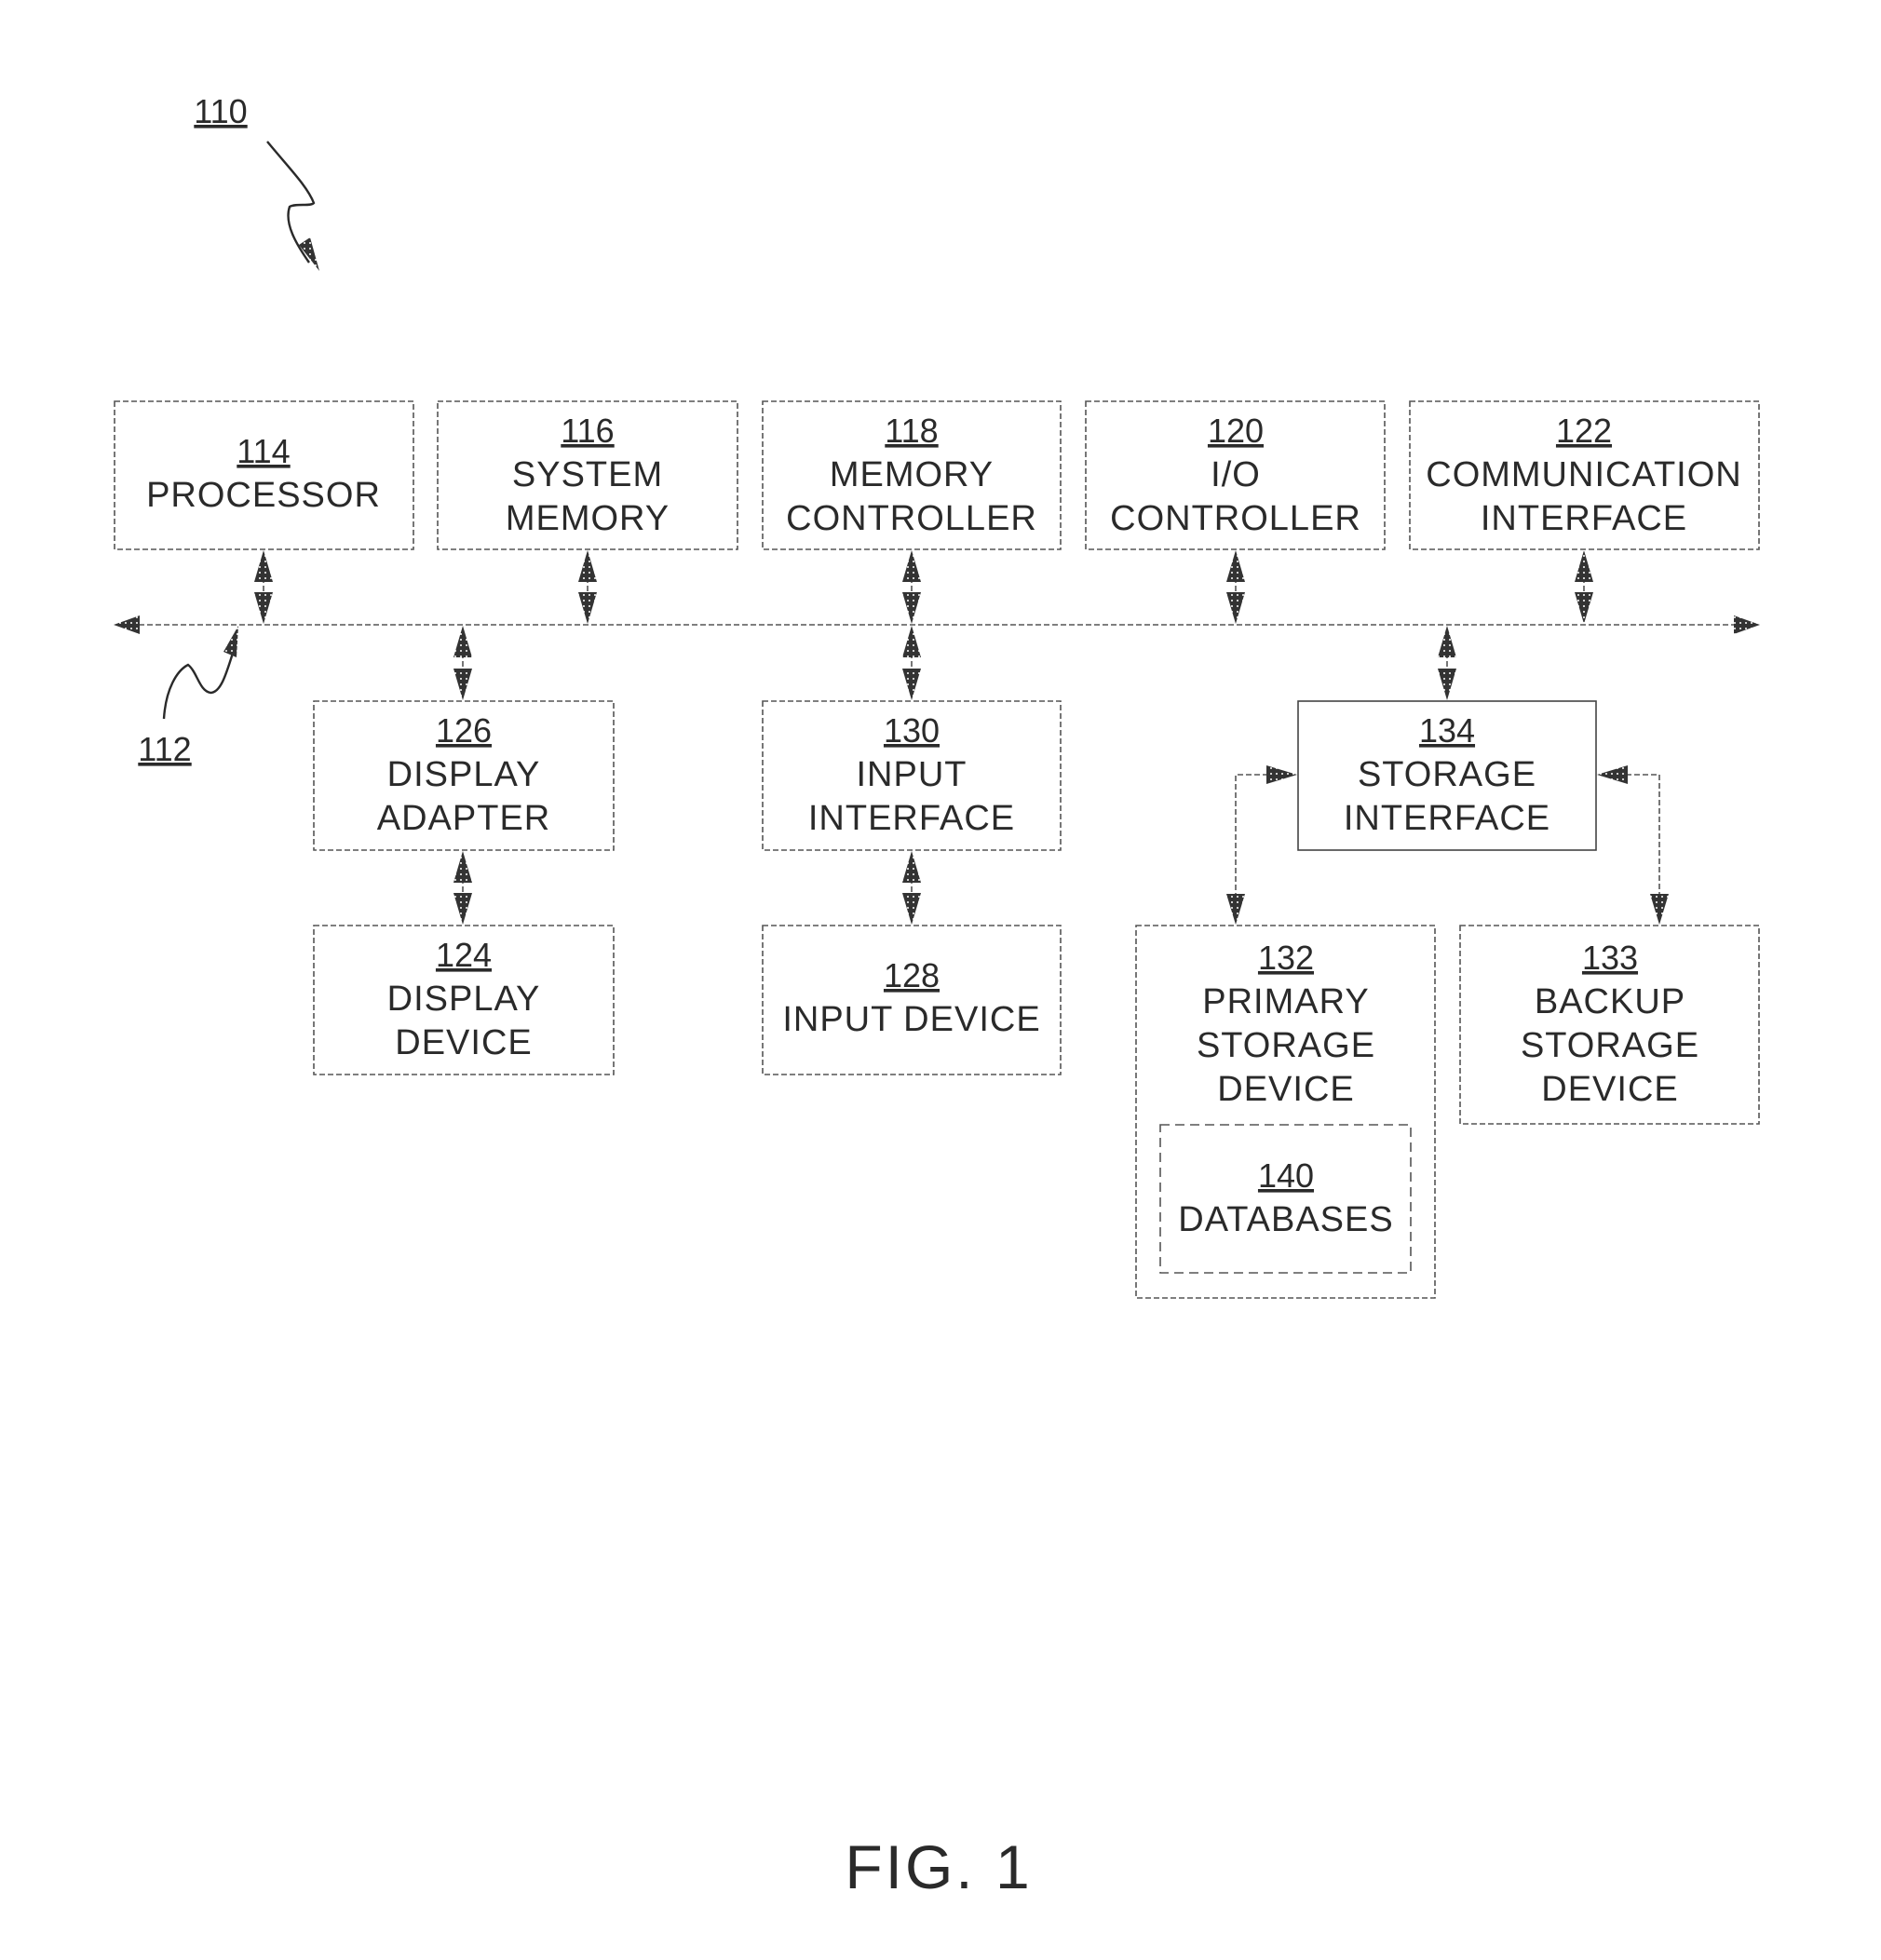 Image resolution: width=1881 pixels, height=1960 pixels. What do you see at coordinates (911, 1019) in the screenshot?
I see `block-label-line-1: INPUT DEVICE` at bounding box center [911, 1019].